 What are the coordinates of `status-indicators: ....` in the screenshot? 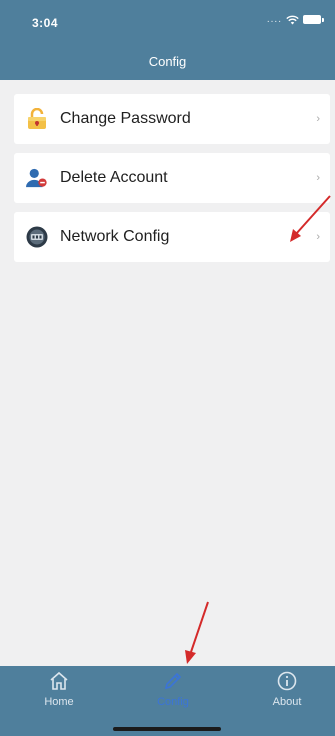 It's located at (295, 19).